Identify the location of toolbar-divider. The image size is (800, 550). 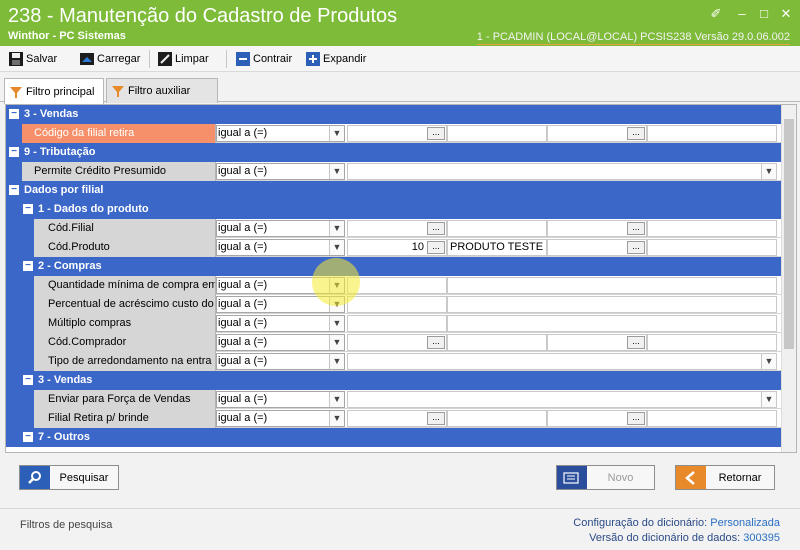
(149, 59).